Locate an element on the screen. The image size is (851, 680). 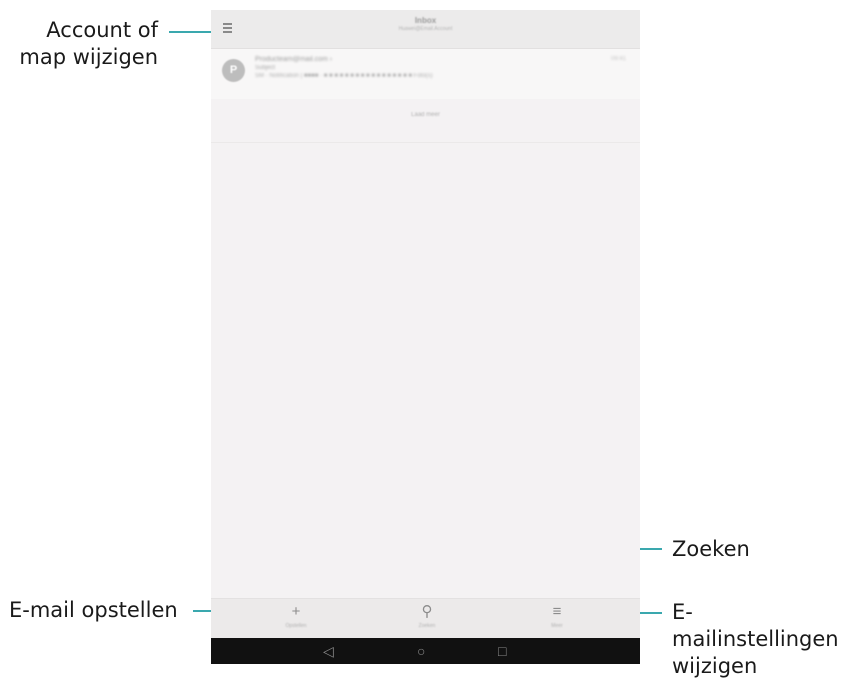
load-more-link: Laad meer is located at coordinates (425, 115).